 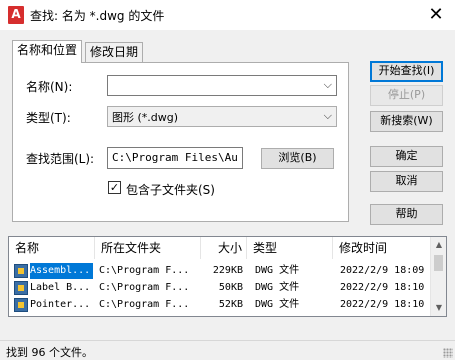 I want to click on close-button: ✕, so click(x=436, y=15).